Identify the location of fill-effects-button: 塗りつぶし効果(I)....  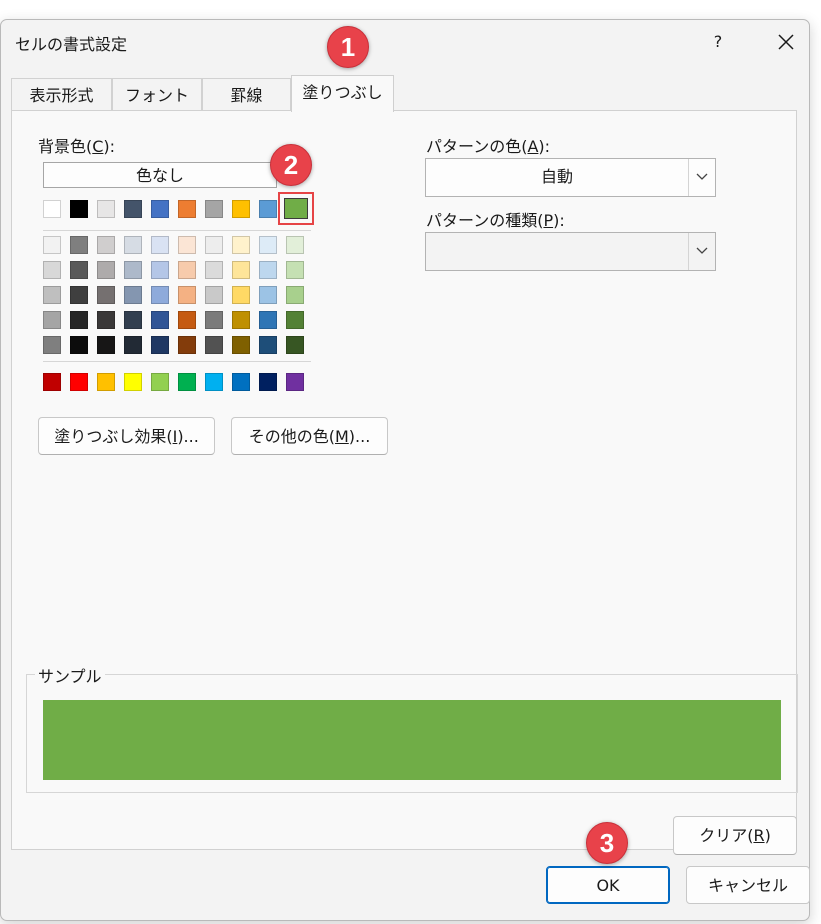
(126, 436).